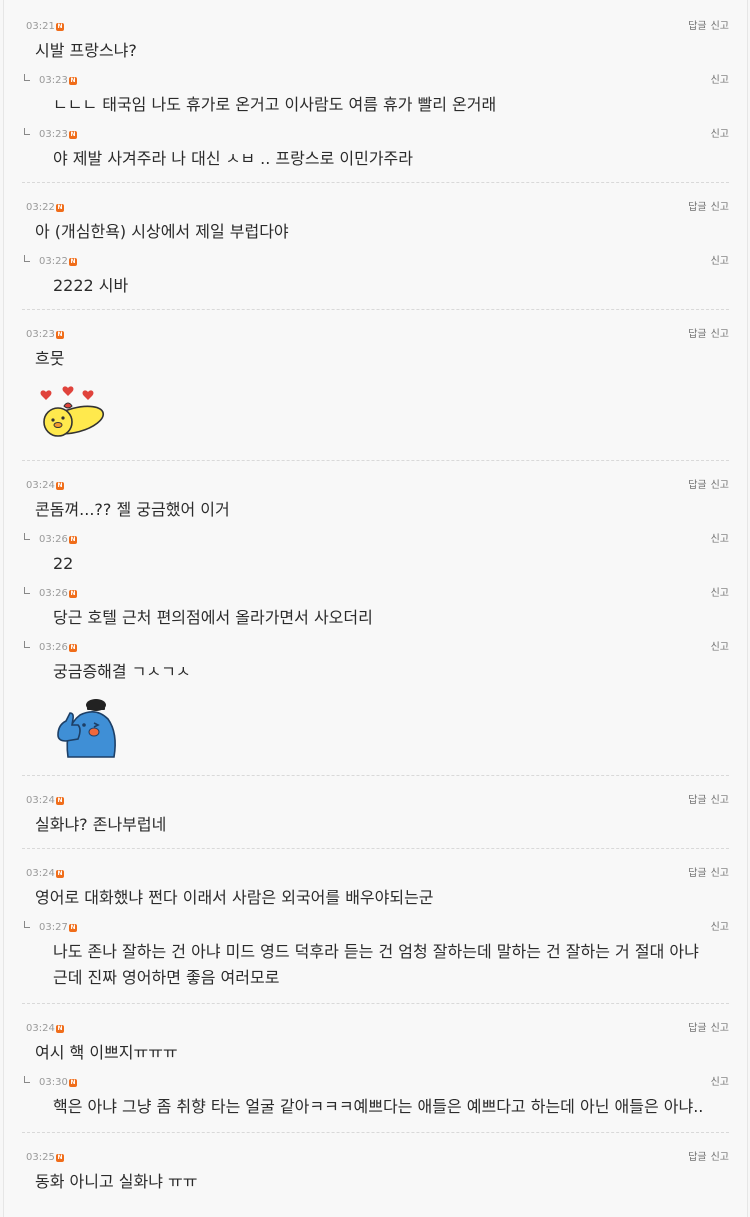 The height and width of the screenshot is (1217, 750). I want to click on comment-text: 실화냐? 존나부럽네, so click(101, 824).